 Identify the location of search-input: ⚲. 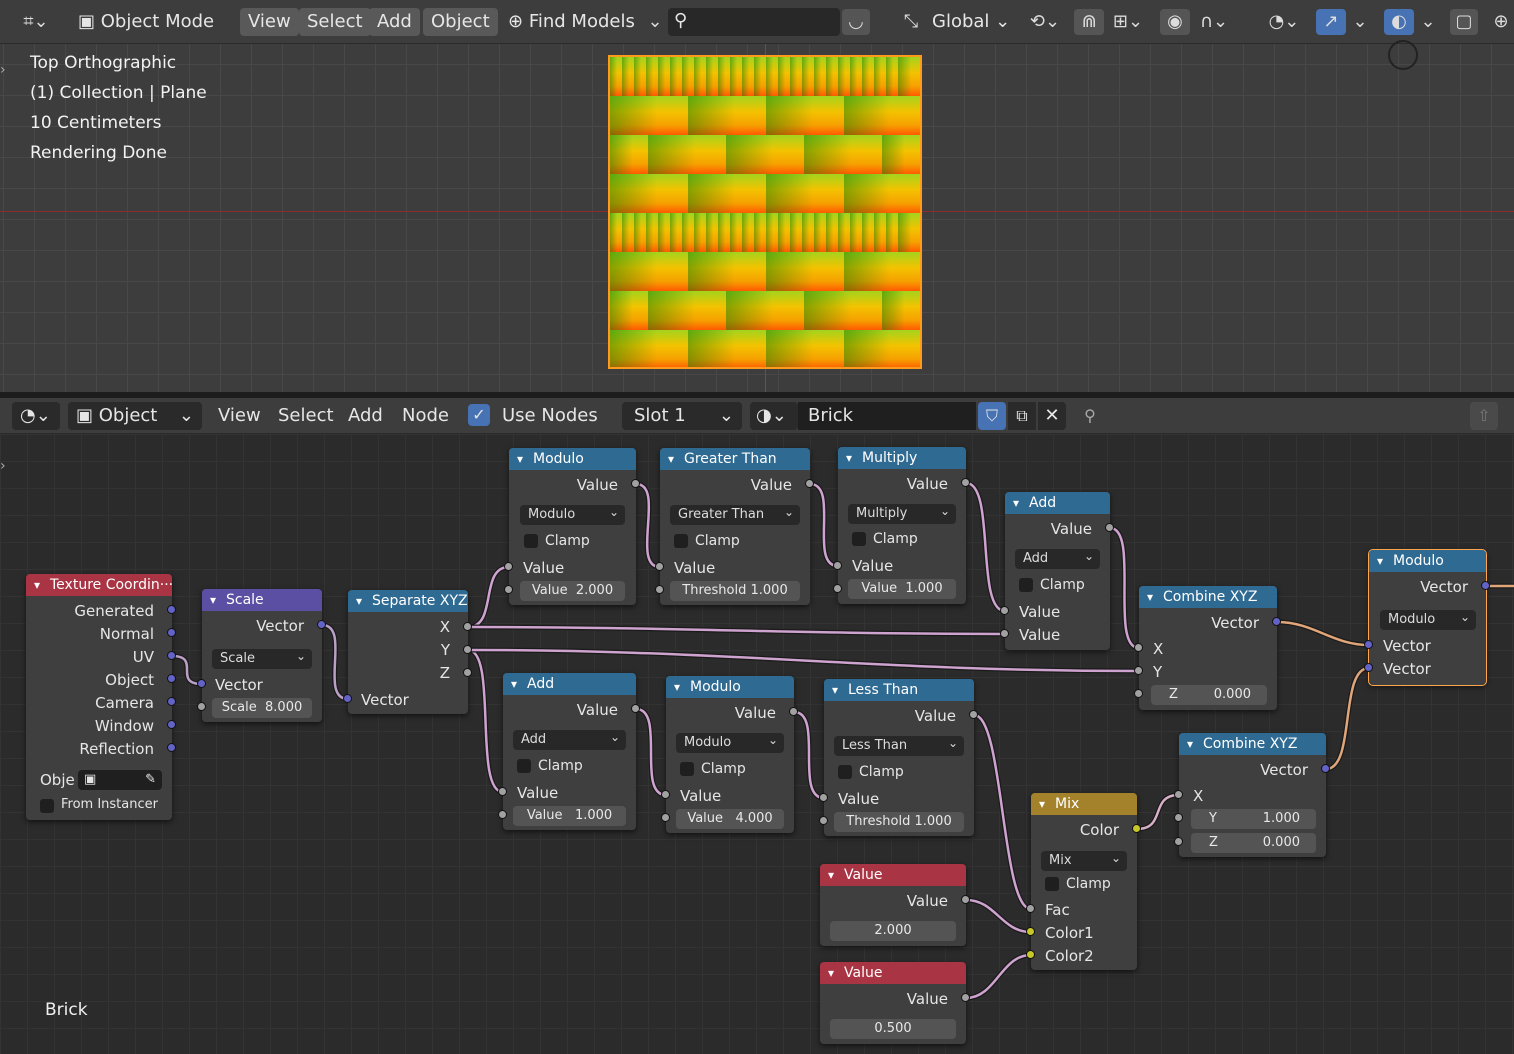
(754, 22).